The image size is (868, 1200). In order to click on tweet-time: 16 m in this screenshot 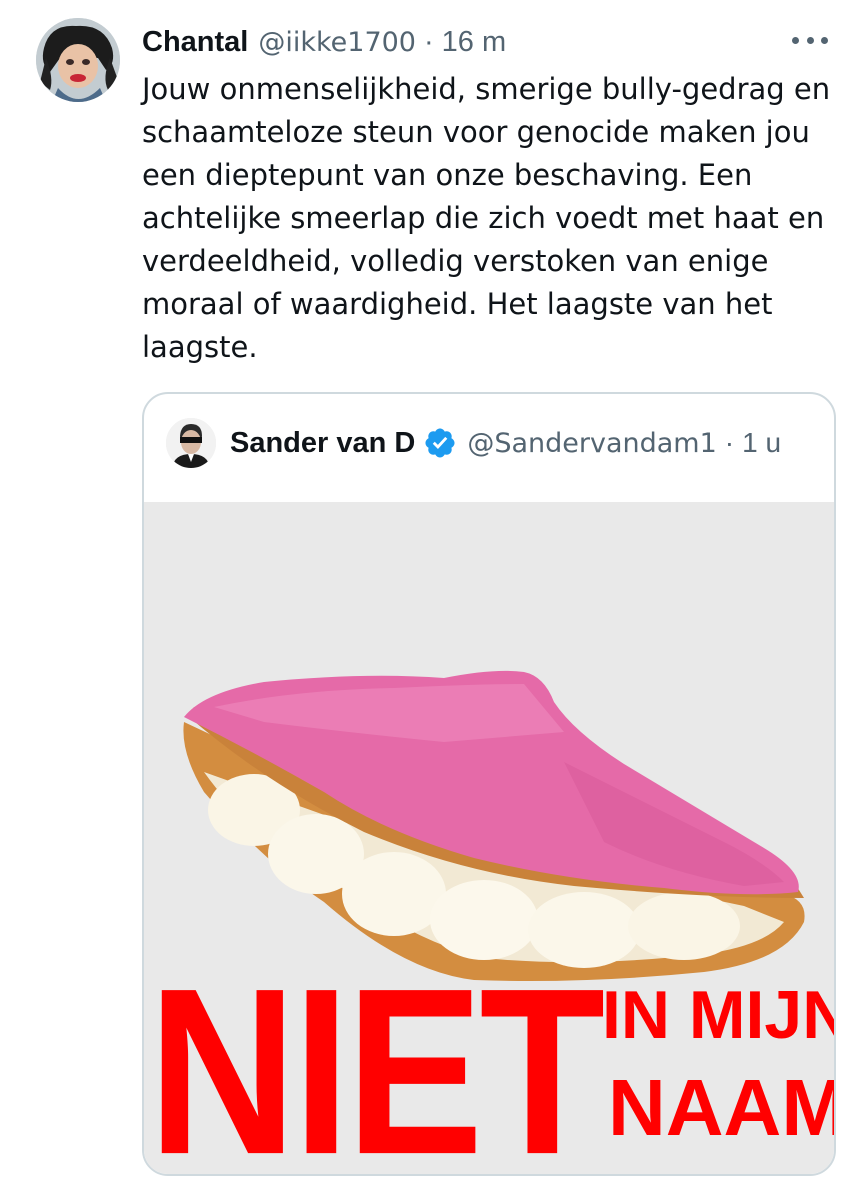, I will do `click(474, 42)`.